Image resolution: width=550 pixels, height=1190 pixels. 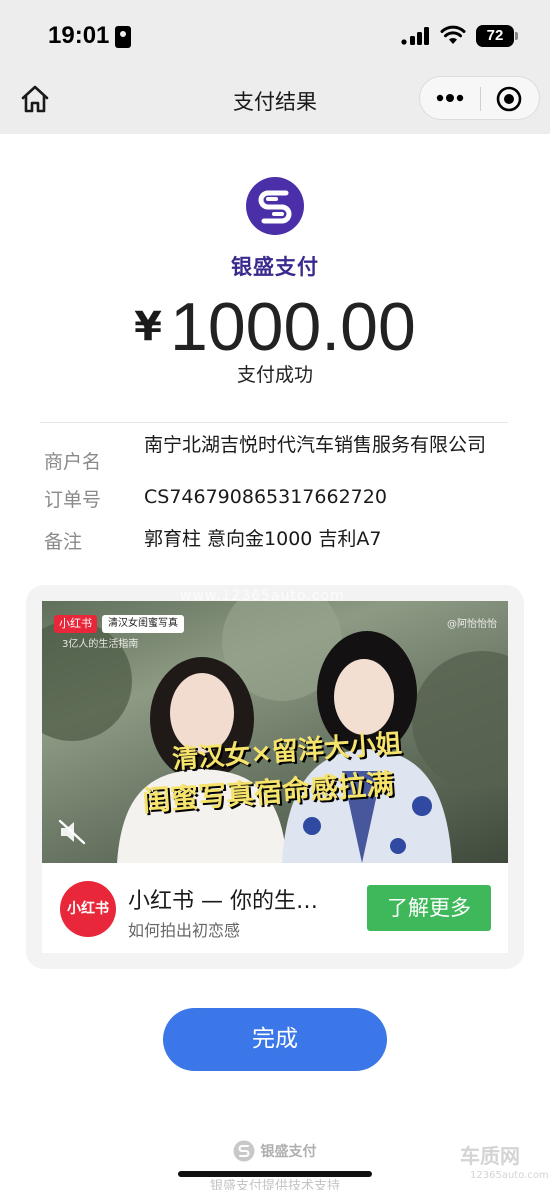 I want to click on more-icon, so click(x=450, y=98).